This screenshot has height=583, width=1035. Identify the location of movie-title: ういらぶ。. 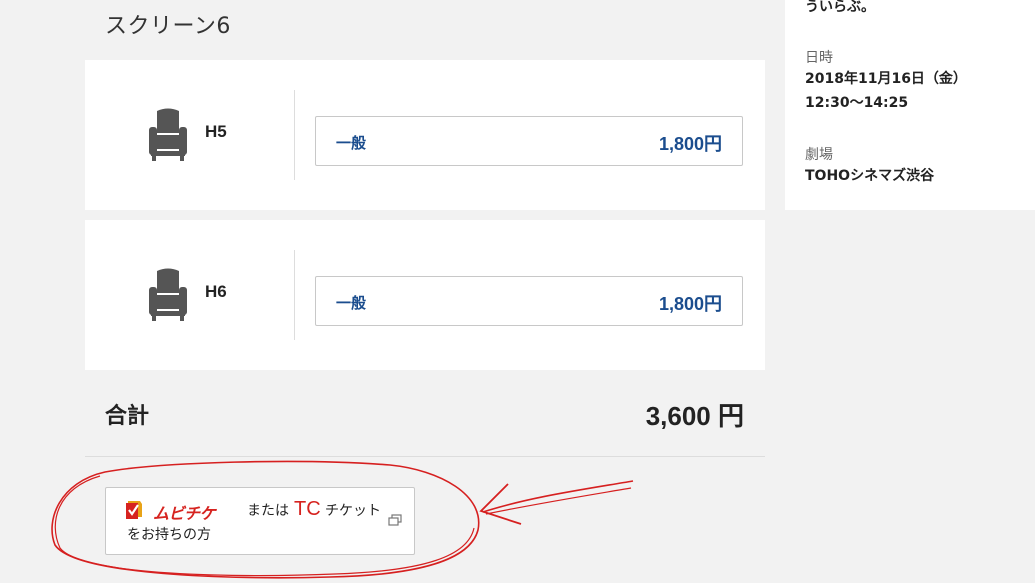
(840, 7).